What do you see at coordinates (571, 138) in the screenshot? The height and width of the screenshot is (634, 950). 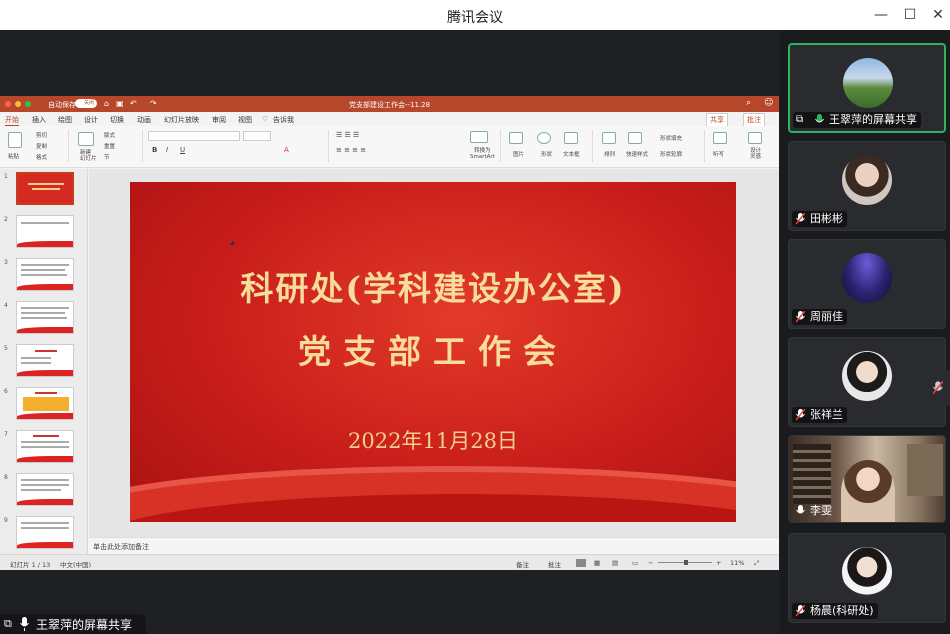 I see `textbox-icon` at bounding box center [571, 138].